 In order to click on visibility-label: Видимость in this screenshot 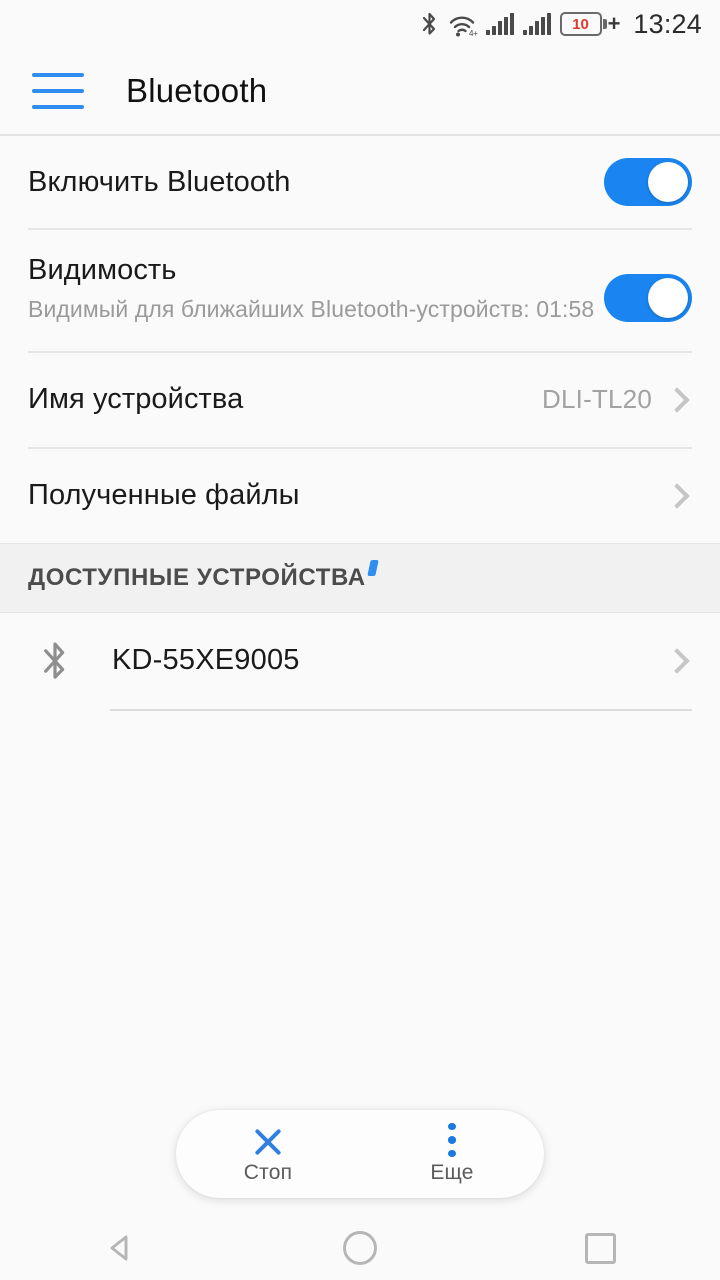, I will do `click(102, 270)`.